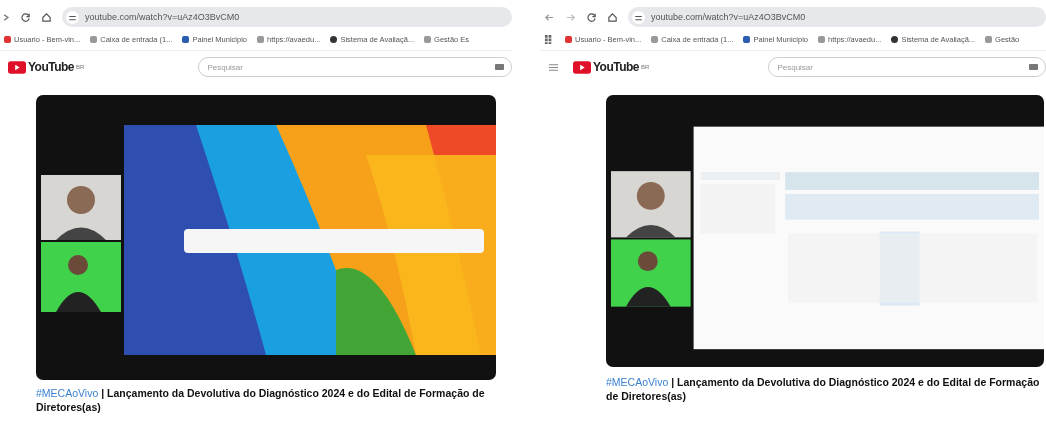 The image size is (1046, 428). Describe the element at coordinates (553, 67) in the screenshot. I see `menu-icon` at that location.